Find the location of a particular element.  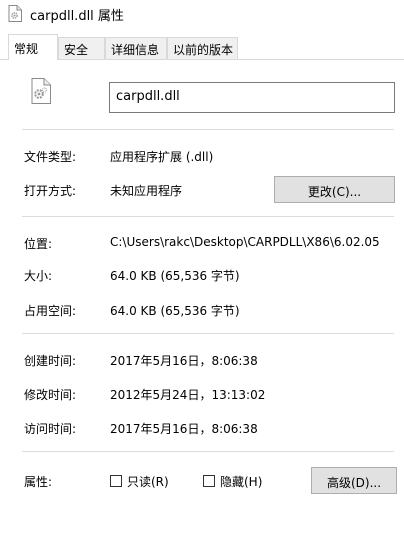

modified-value: 2012年5月24日，13:13:02 is located at coordinates (188, 395).